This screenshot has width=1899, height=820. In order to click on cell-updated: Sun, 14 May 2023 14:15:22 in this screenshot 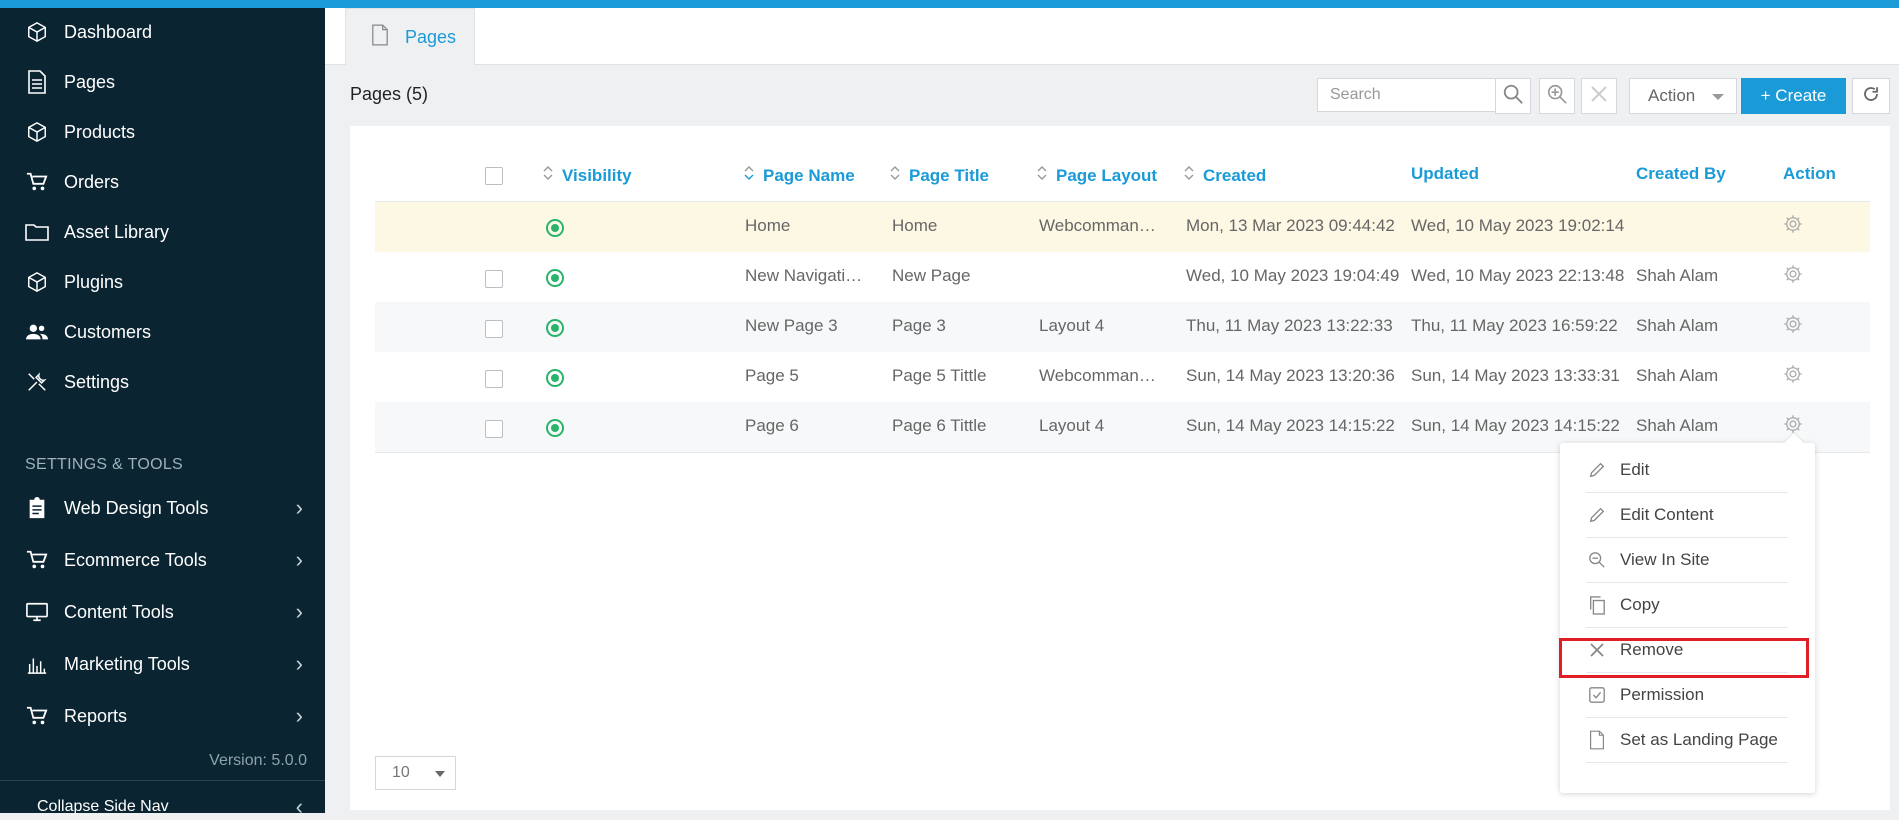, I will do `click(1515, 425)`.